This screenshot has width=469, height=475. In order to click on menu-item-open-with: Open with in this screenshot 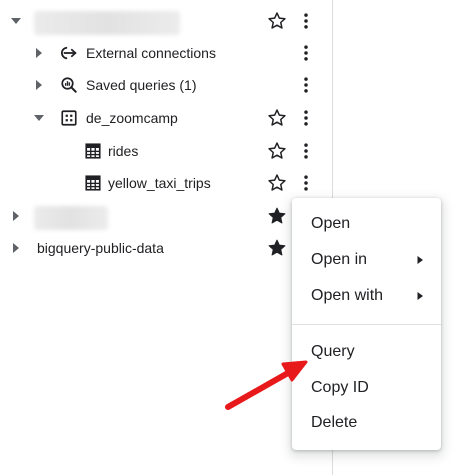, I will do `click(366, 296)`.